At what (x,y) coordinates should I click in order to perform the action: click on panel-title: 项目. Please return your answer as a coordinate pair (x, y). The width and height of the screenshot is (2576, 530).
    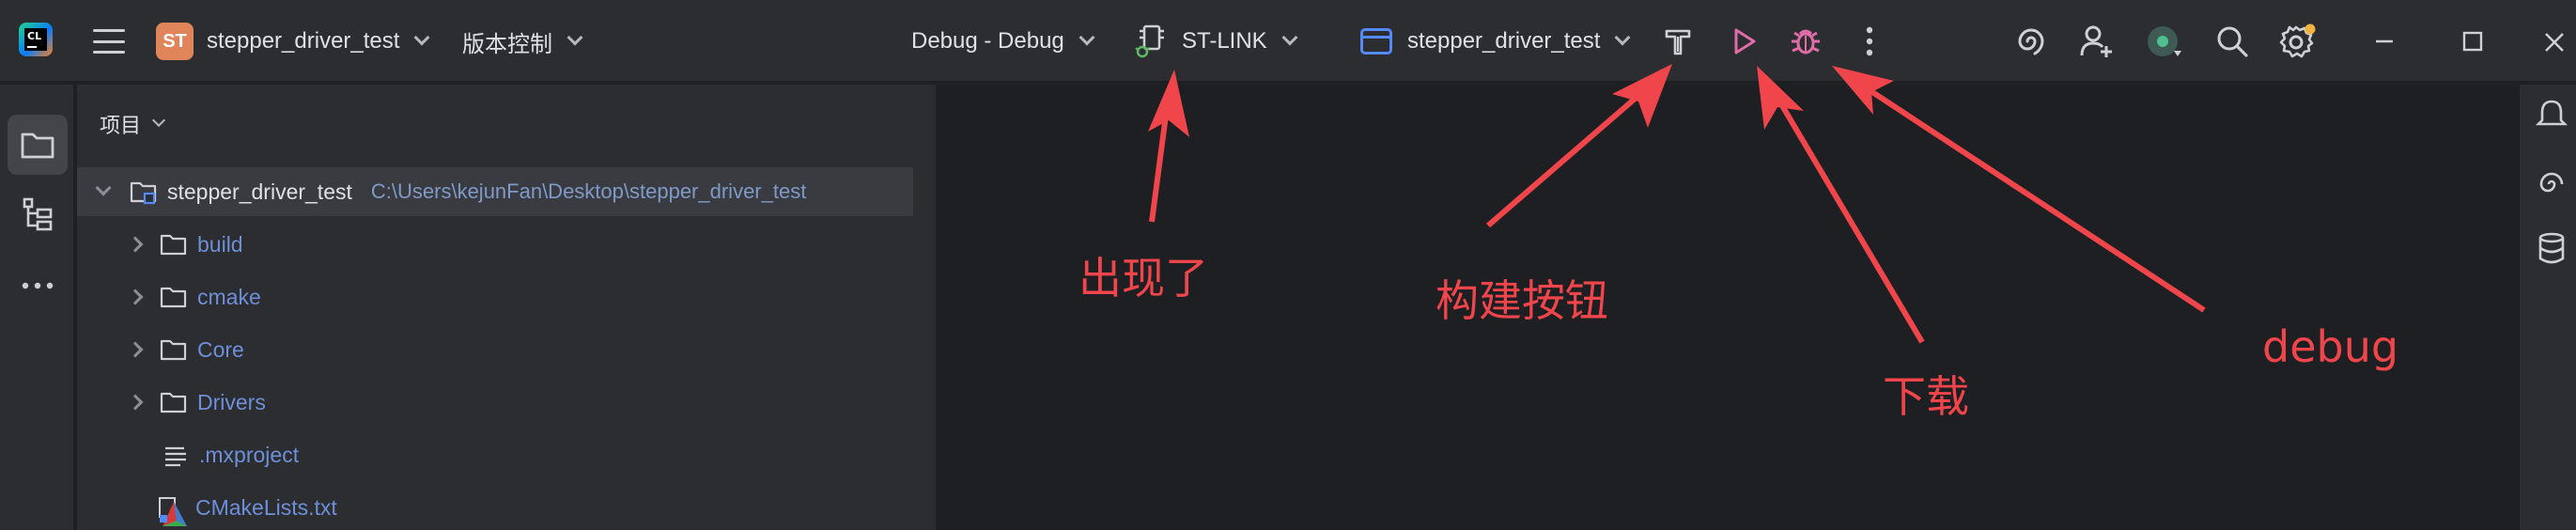
    Looking at the image, I should click on (121, 125).